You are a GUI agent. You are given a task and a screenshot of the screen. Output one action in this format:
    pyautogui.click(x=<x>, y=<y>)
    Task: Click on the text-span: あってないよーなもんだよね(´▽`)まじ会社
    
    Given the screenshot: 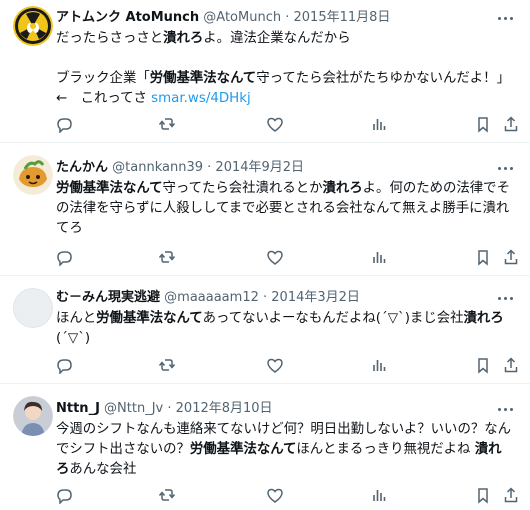 What is the action you would take?
    pyautogui.click(x=333, y=318)
    